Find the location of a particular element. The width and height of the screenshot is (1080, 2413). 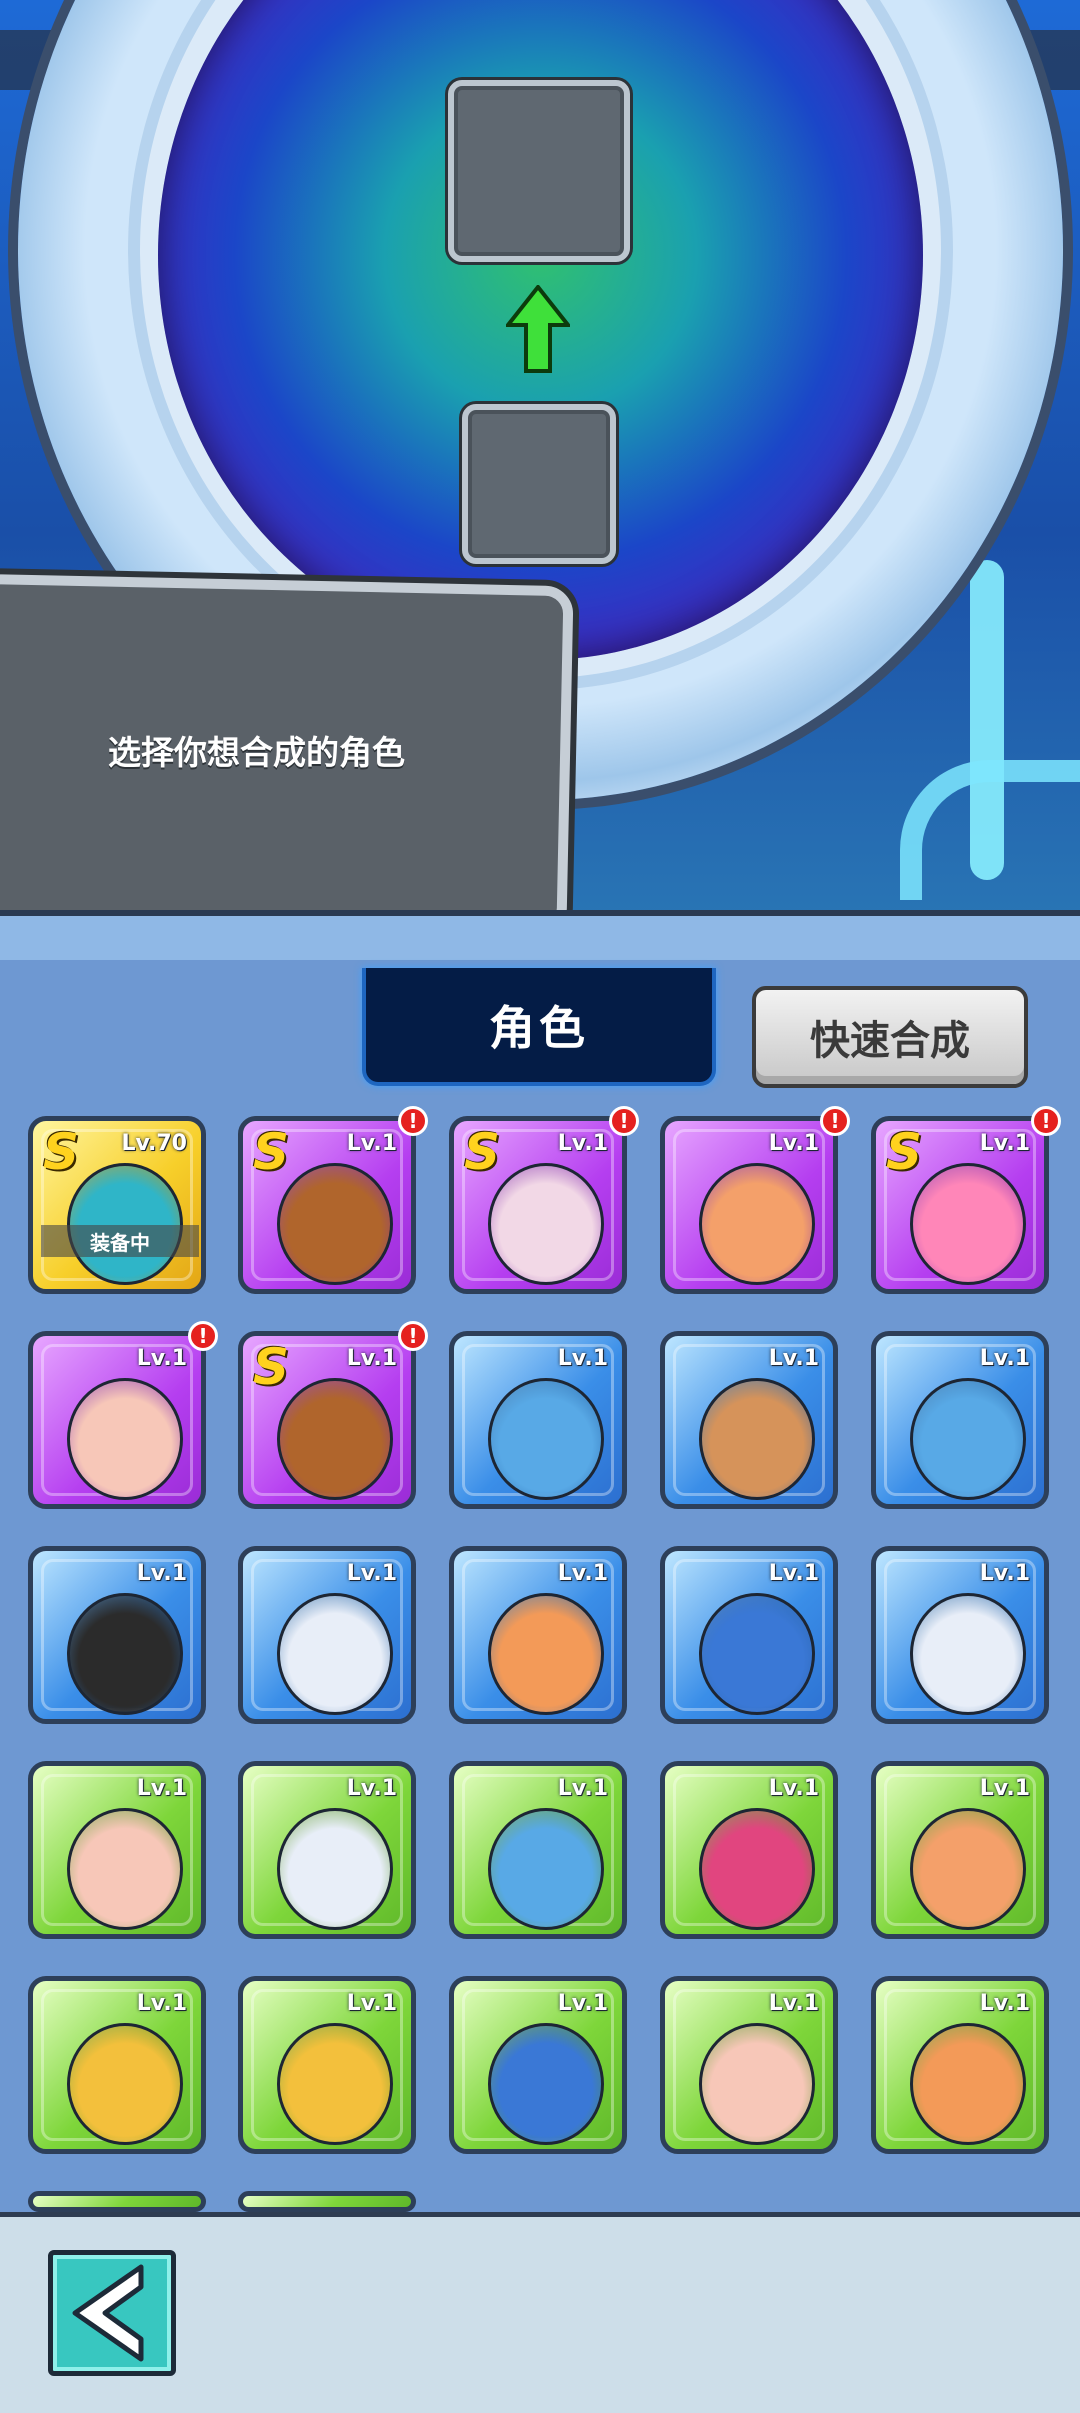

green-up-arrow-icon is located at coordinates (538, 329).